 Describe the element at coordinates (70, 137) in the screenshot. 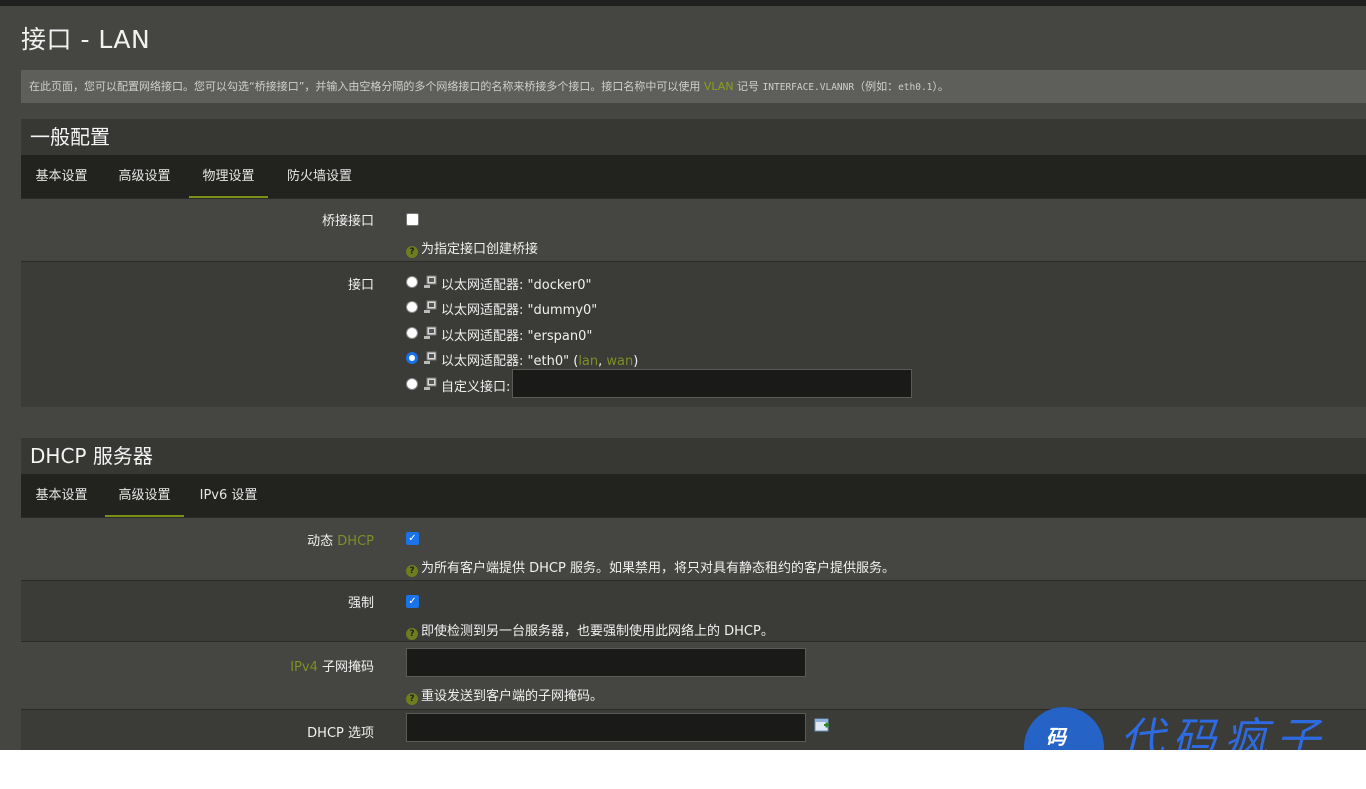

I see `general-config-heading: 一般配置` at that location.